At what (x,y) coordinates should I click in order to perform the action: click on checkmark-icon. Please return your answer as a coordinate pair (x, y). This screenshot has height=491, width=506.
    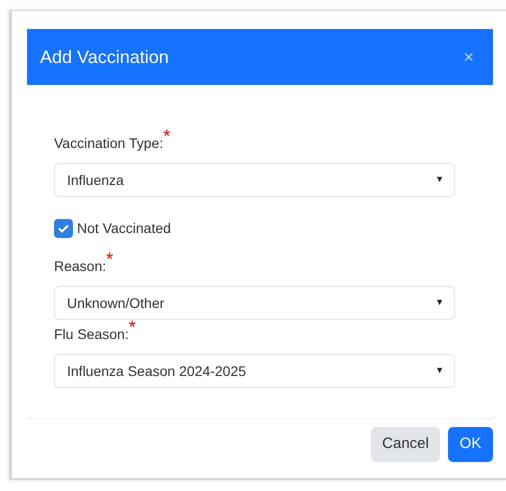
    Looking at the image, I should click on (63, 228).